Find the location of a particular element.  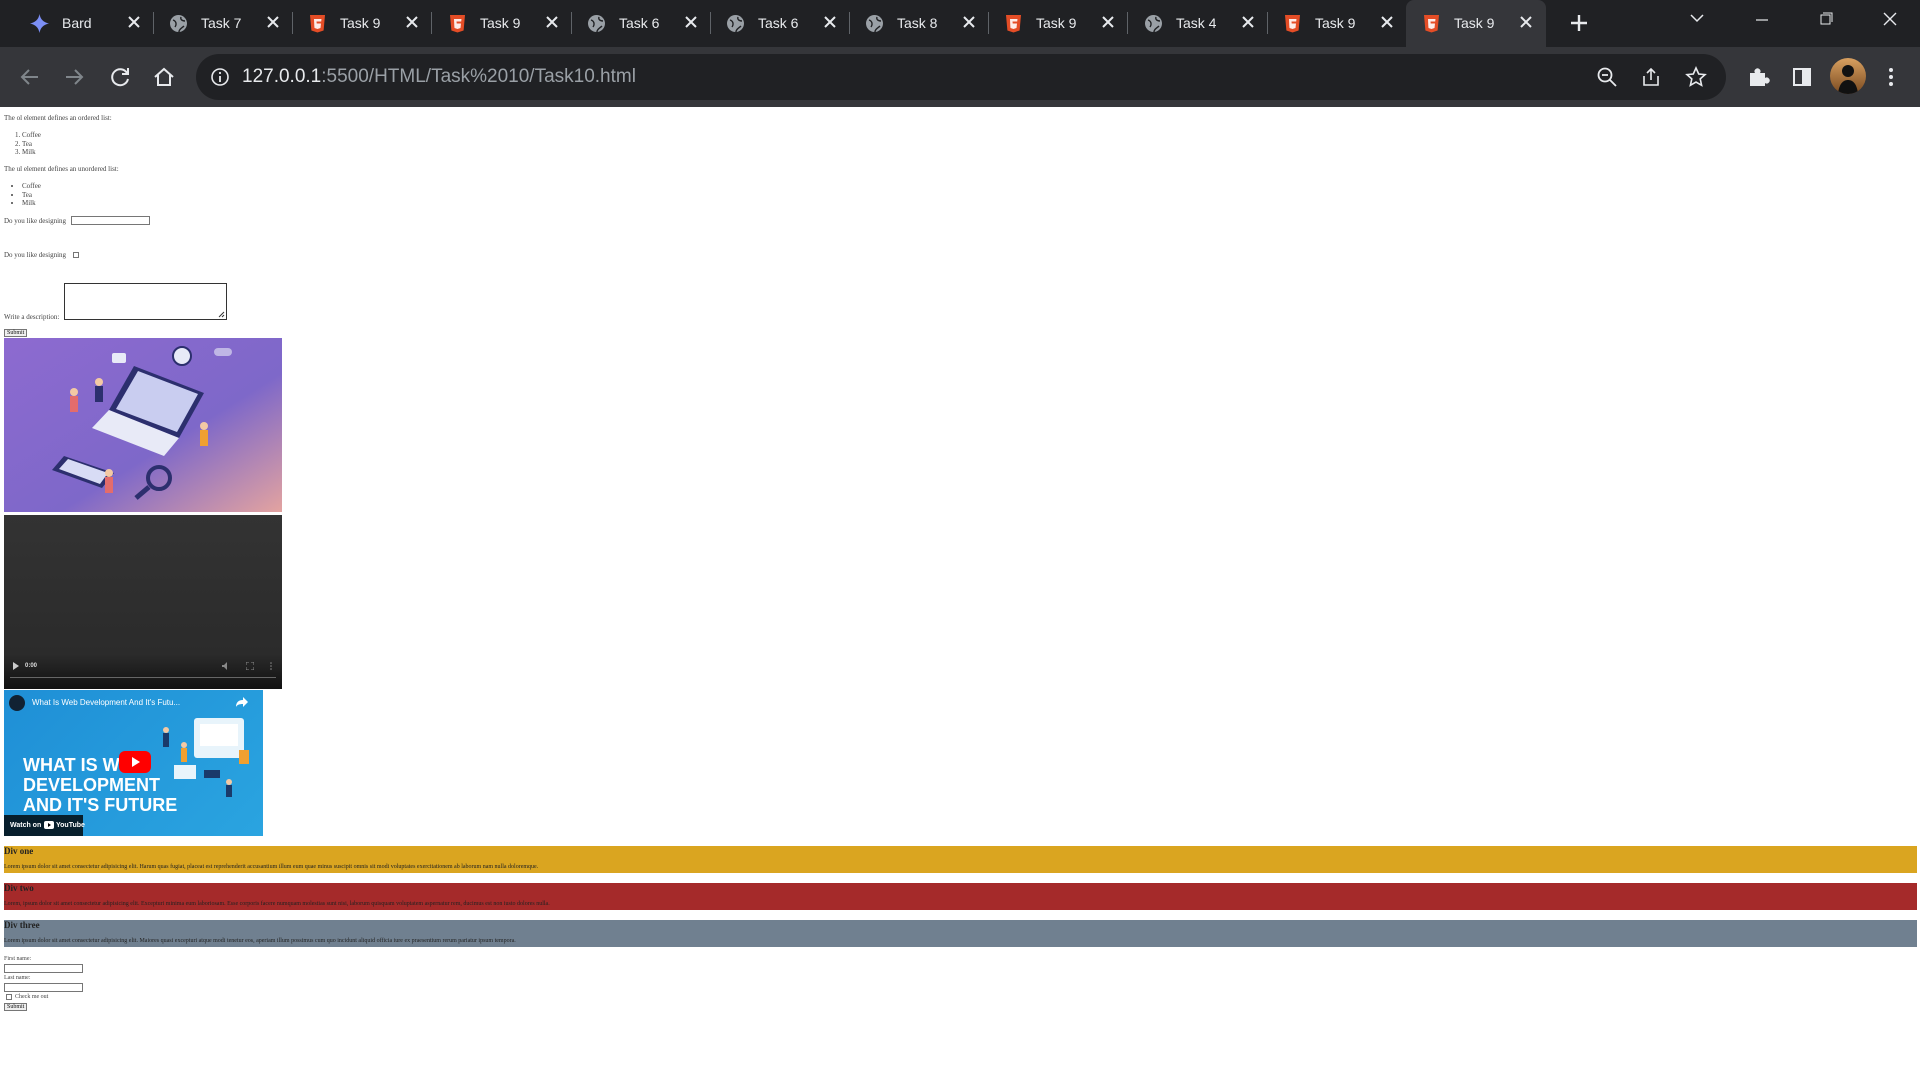

browser-tab: Task 4 is located at coordinates (1198, 23).